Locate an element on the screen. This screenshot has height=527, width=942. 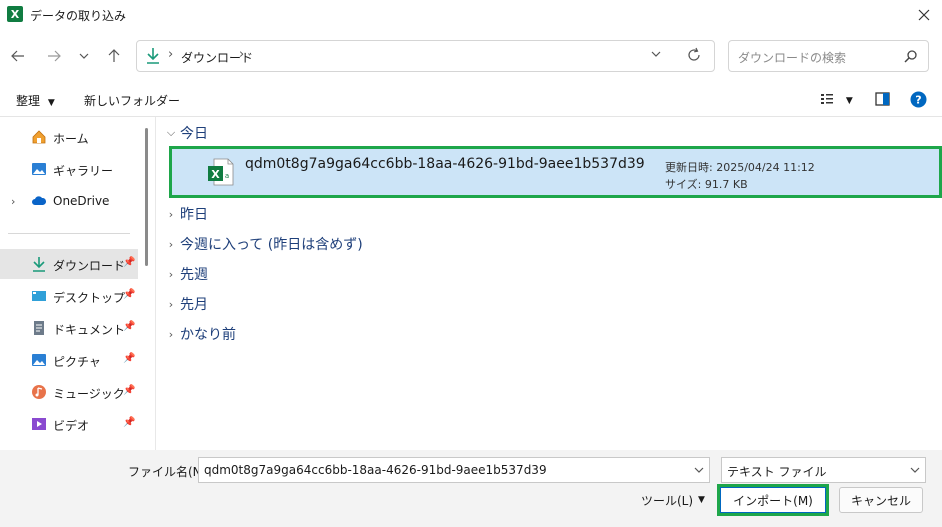
sidebar-item-label: ピクチャ is located at coordinates (77, 362).